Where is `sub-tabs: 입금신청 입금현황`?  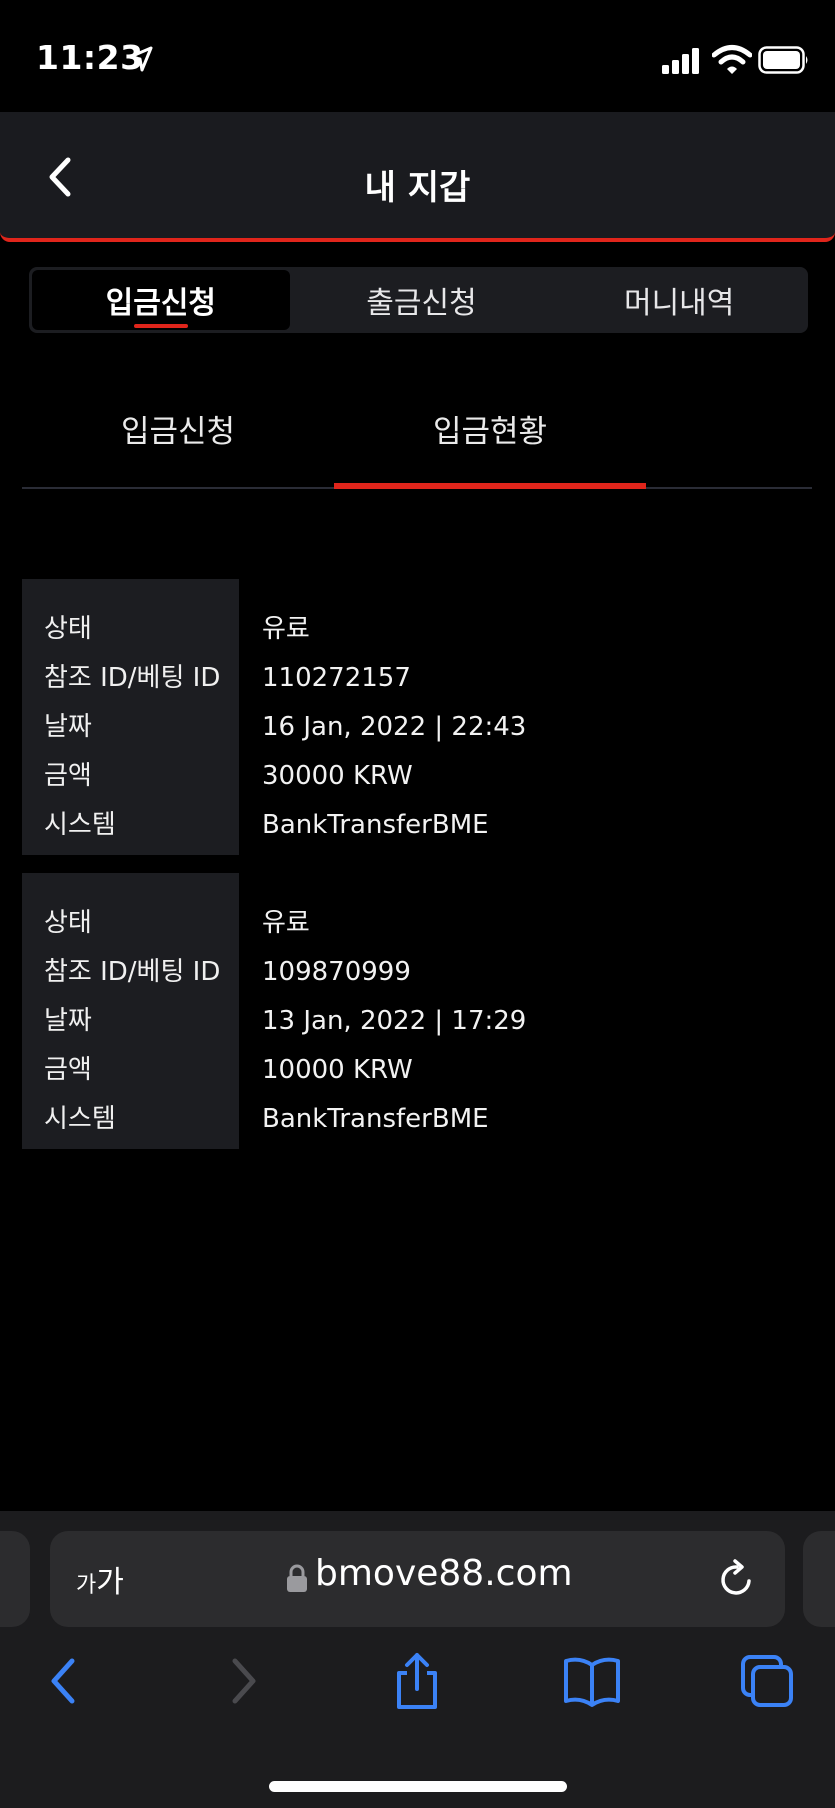 sub-tabs: 입금신청 입금현황 is located at coordinates (417, 439).